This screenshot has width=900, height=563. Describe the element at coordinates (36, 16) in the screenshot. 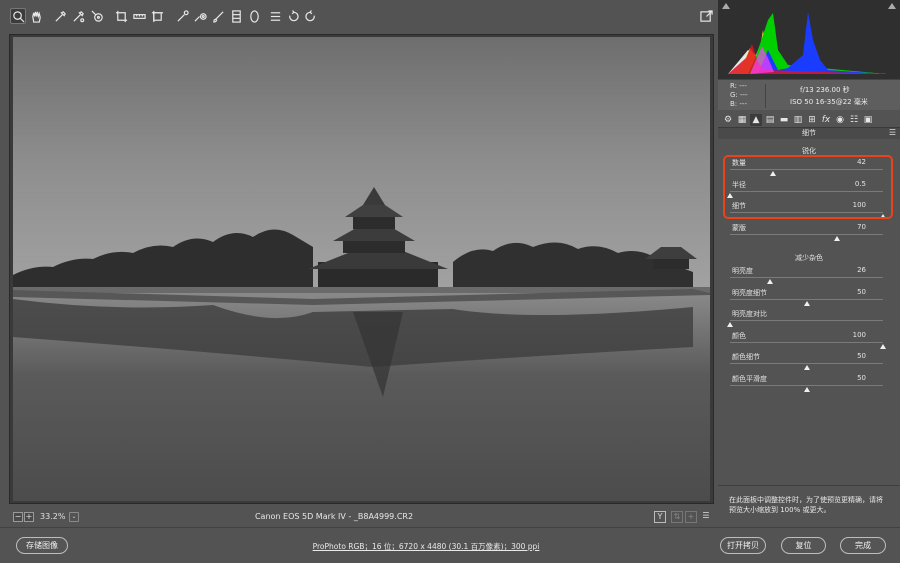

I see `hand-icon` at that location.